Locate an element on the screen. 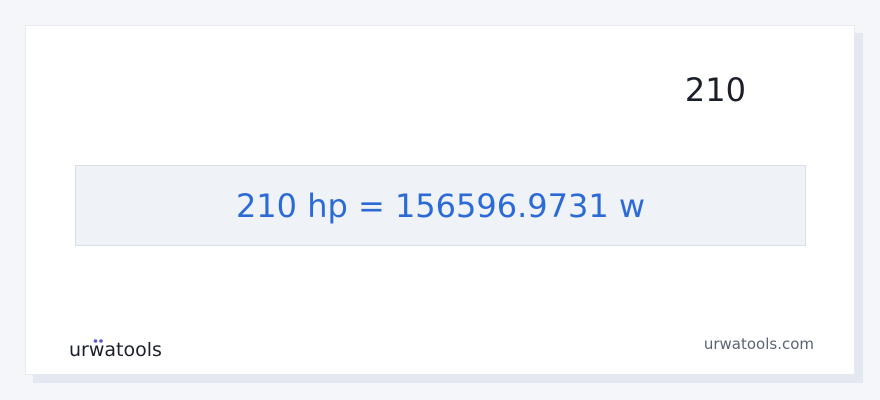 The width and height of the screenshot is (880, 400). urwatools-logo-icon: urwatools is located at coordinates (115, 350).